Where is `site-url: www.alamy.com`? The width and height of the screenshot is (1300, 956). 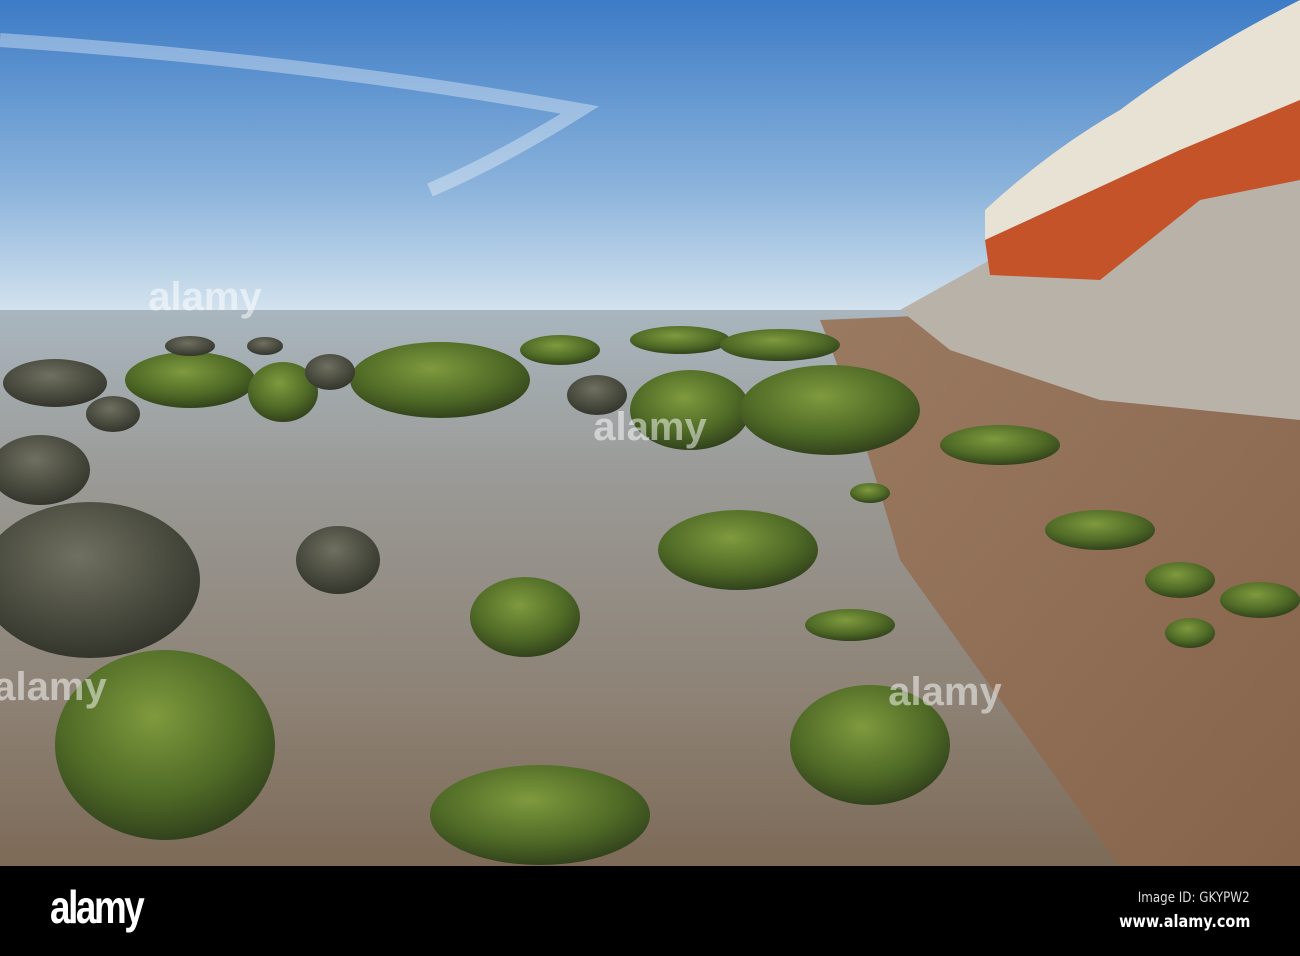
site-url: www.alamy.com is located at coordinates (1184, 922).